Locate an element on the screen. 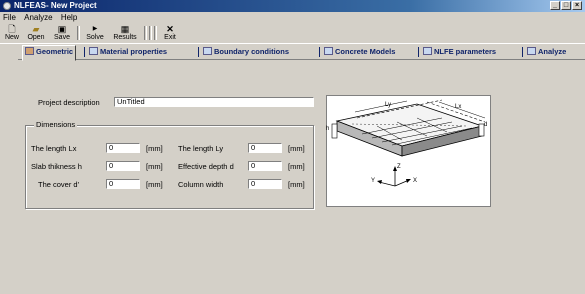 The image size is (585, 294). close-x-icon: ✕ is located at coordinates (170, 29).